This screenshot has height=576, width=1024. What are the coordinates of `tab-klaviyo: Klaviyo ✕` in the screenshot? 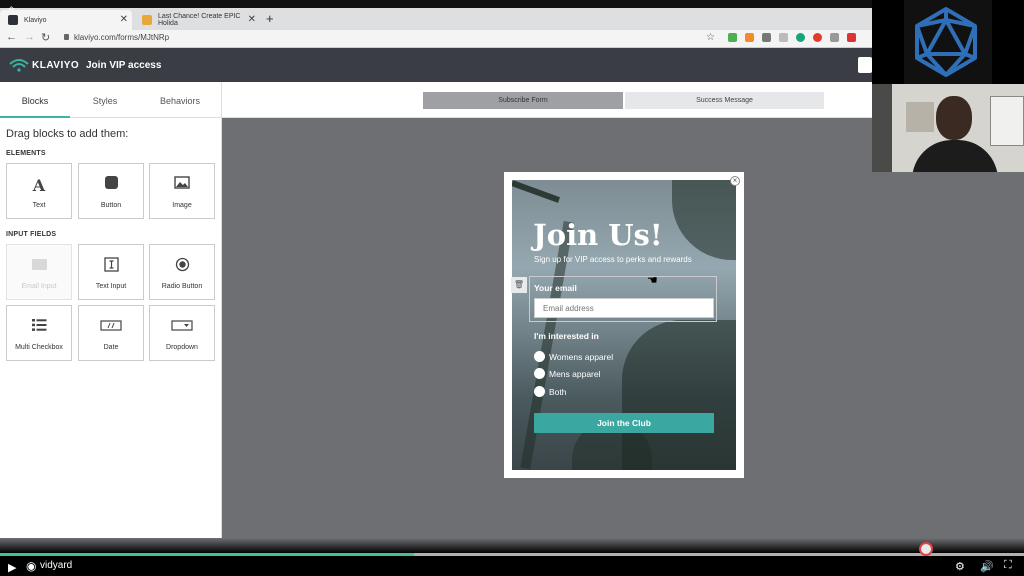 It's located at (66, 20).